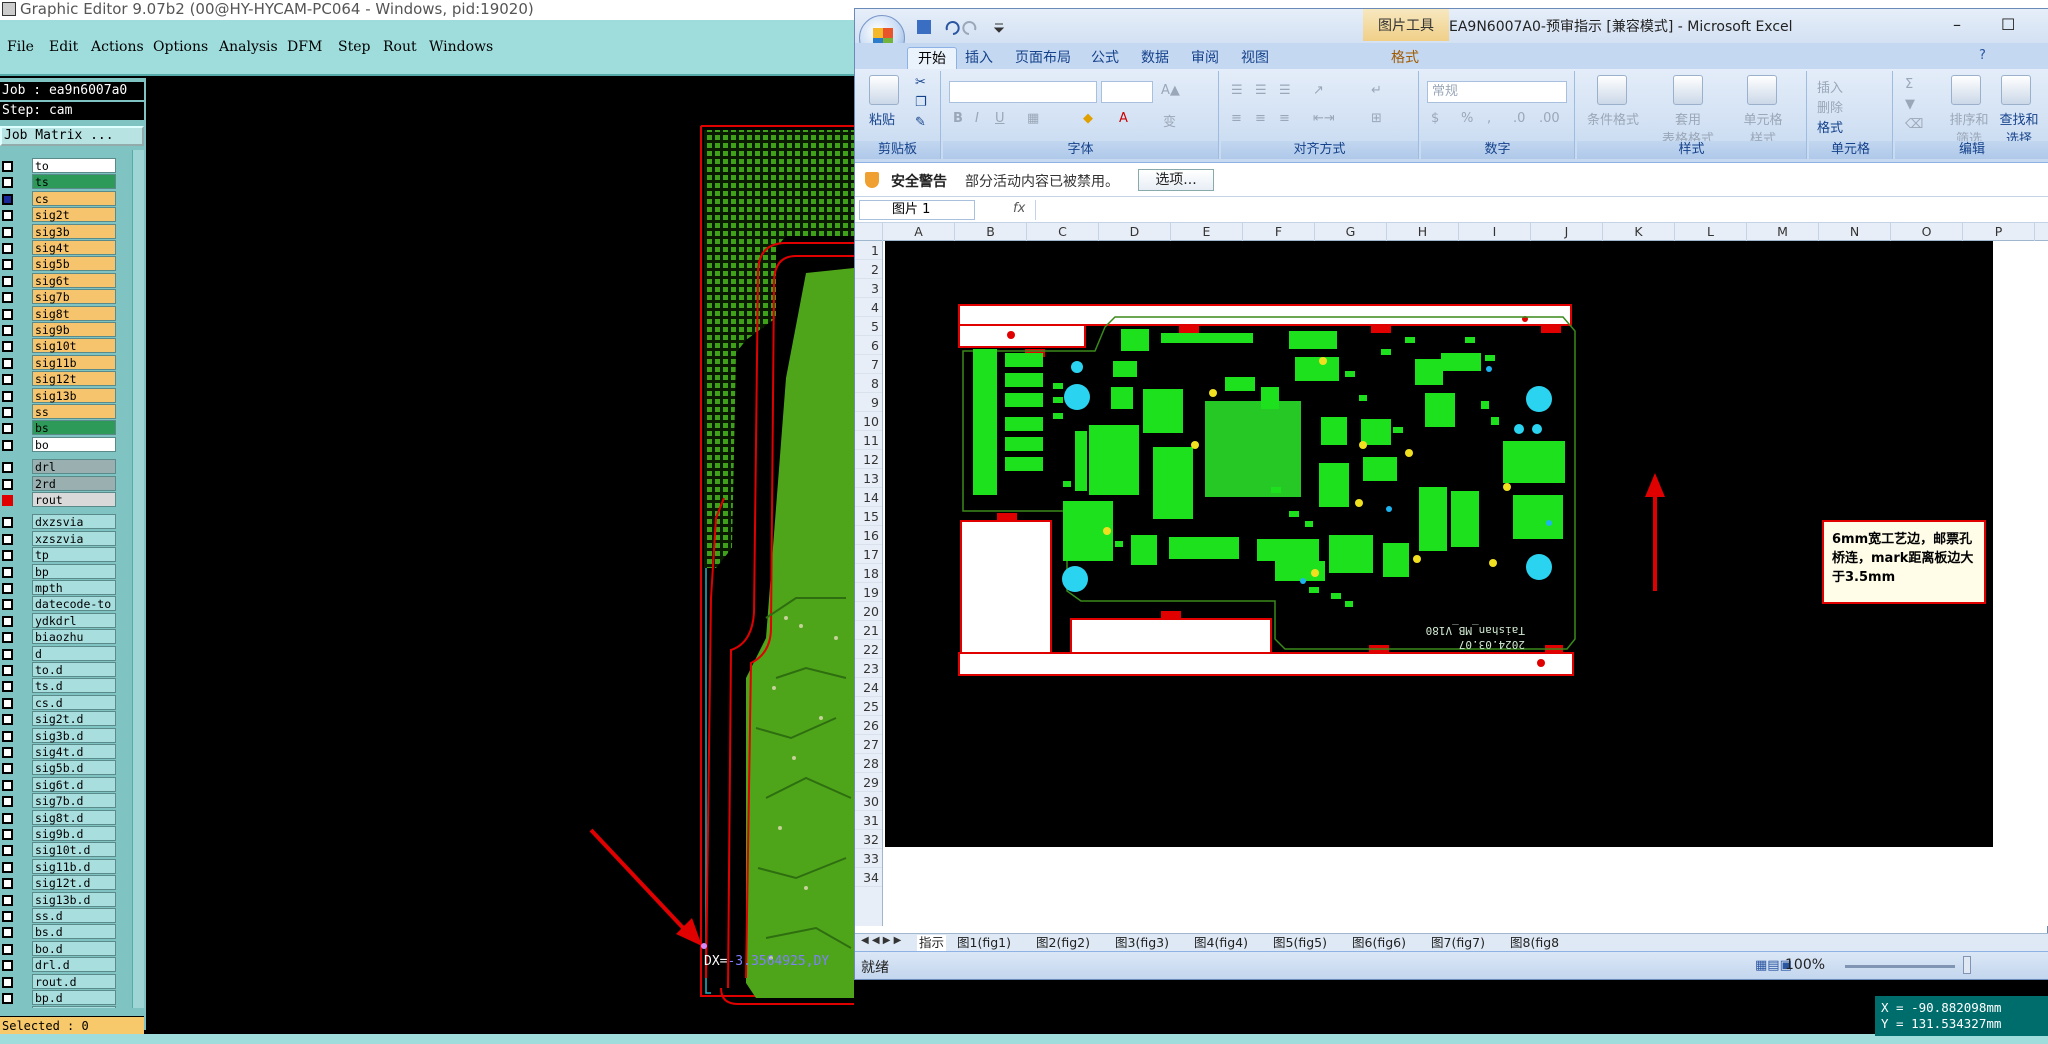 The width and height of the screenshot is (2048, 1044). What do you see at coordinates (59, 500) in the screenshot?
I see `layer-row: rout` at bounding box center [59, 500].